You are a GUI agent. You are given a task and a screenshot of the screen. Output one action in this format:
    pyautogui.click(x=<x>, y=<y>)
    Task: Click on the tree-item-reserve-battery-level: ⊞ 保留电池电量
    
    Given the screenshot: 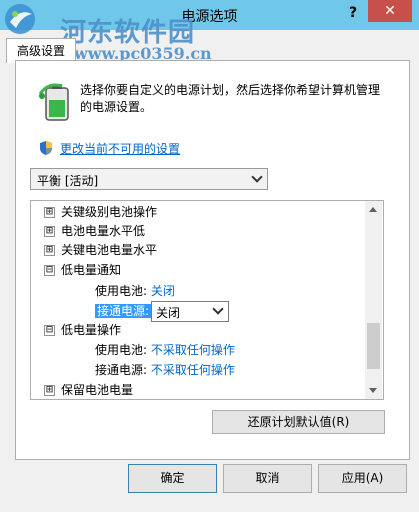 What is the action you would take?
    pyautogui.click(x=89, y=389)
    